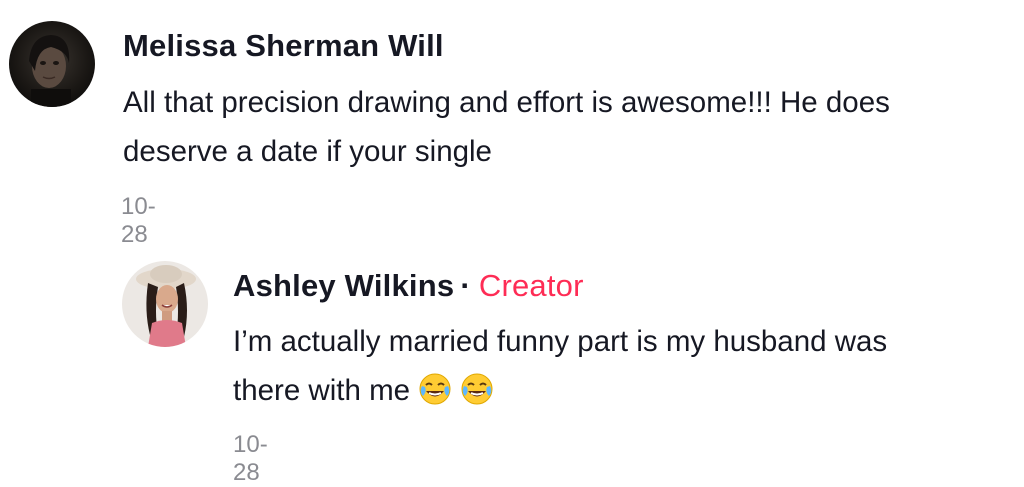  Describe the element at coordinates (283, 46) in the screenshot. I see `comment-author: Melissa Sherman Will` at that location.